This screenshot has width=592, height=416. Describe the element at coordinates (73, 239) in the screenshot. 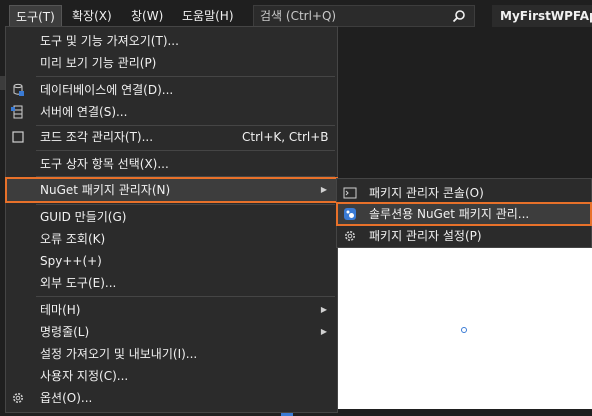

I see `menu-item-label: 오류 조회(K)` at that location.